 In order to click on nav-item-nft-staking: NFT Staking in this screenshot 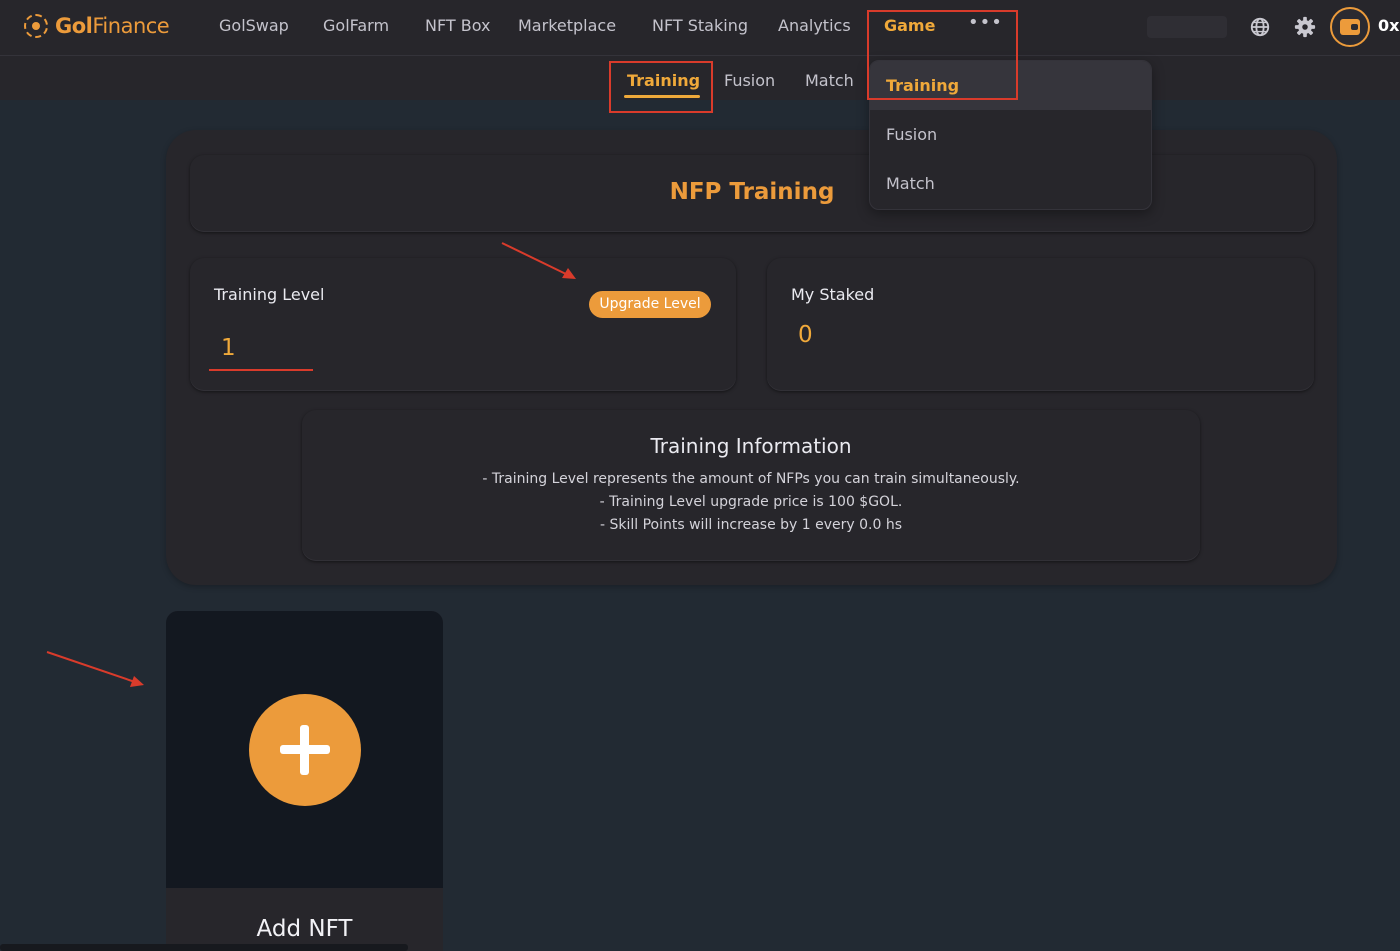, I will do `click(700, 25)`.